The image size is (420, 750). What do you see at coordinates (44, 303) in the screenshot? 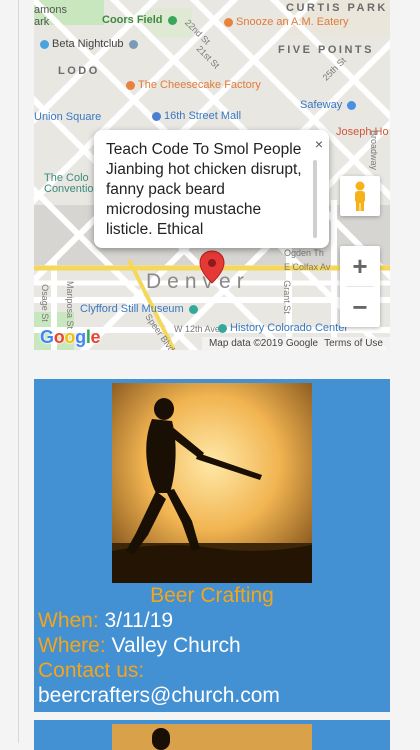
I see `map-street-osage: Osage St` at bounding box center [44, 303].